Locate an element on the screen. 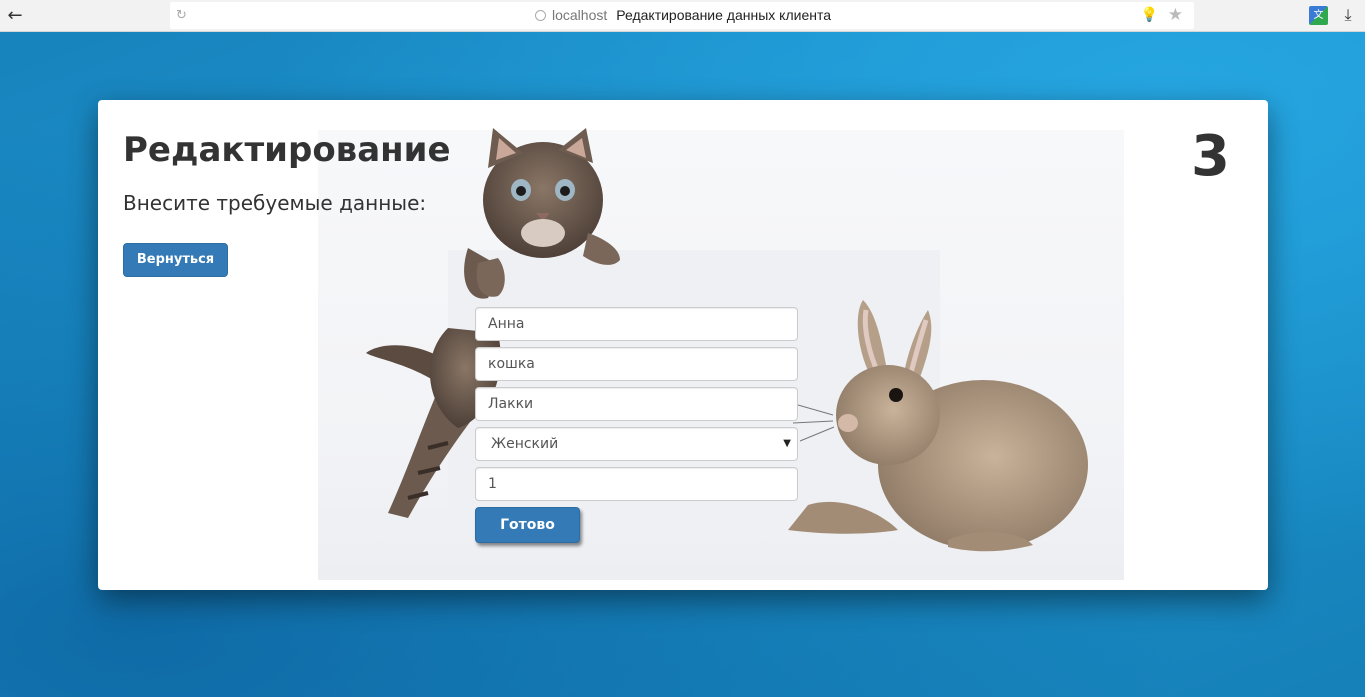 This screenshot has height=697, width=1365. globe-icon is located at coordinates (540, 15).